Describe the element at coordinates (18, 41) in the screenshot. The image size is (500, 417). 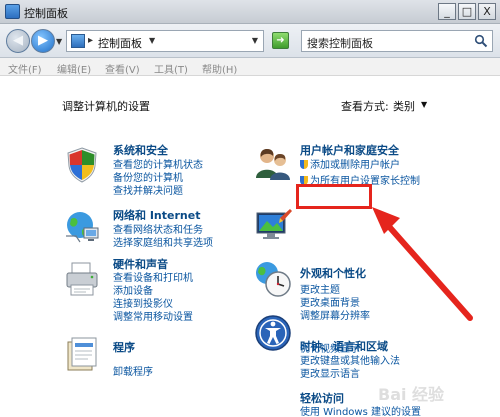
I see `back-button: ◀` at that location.